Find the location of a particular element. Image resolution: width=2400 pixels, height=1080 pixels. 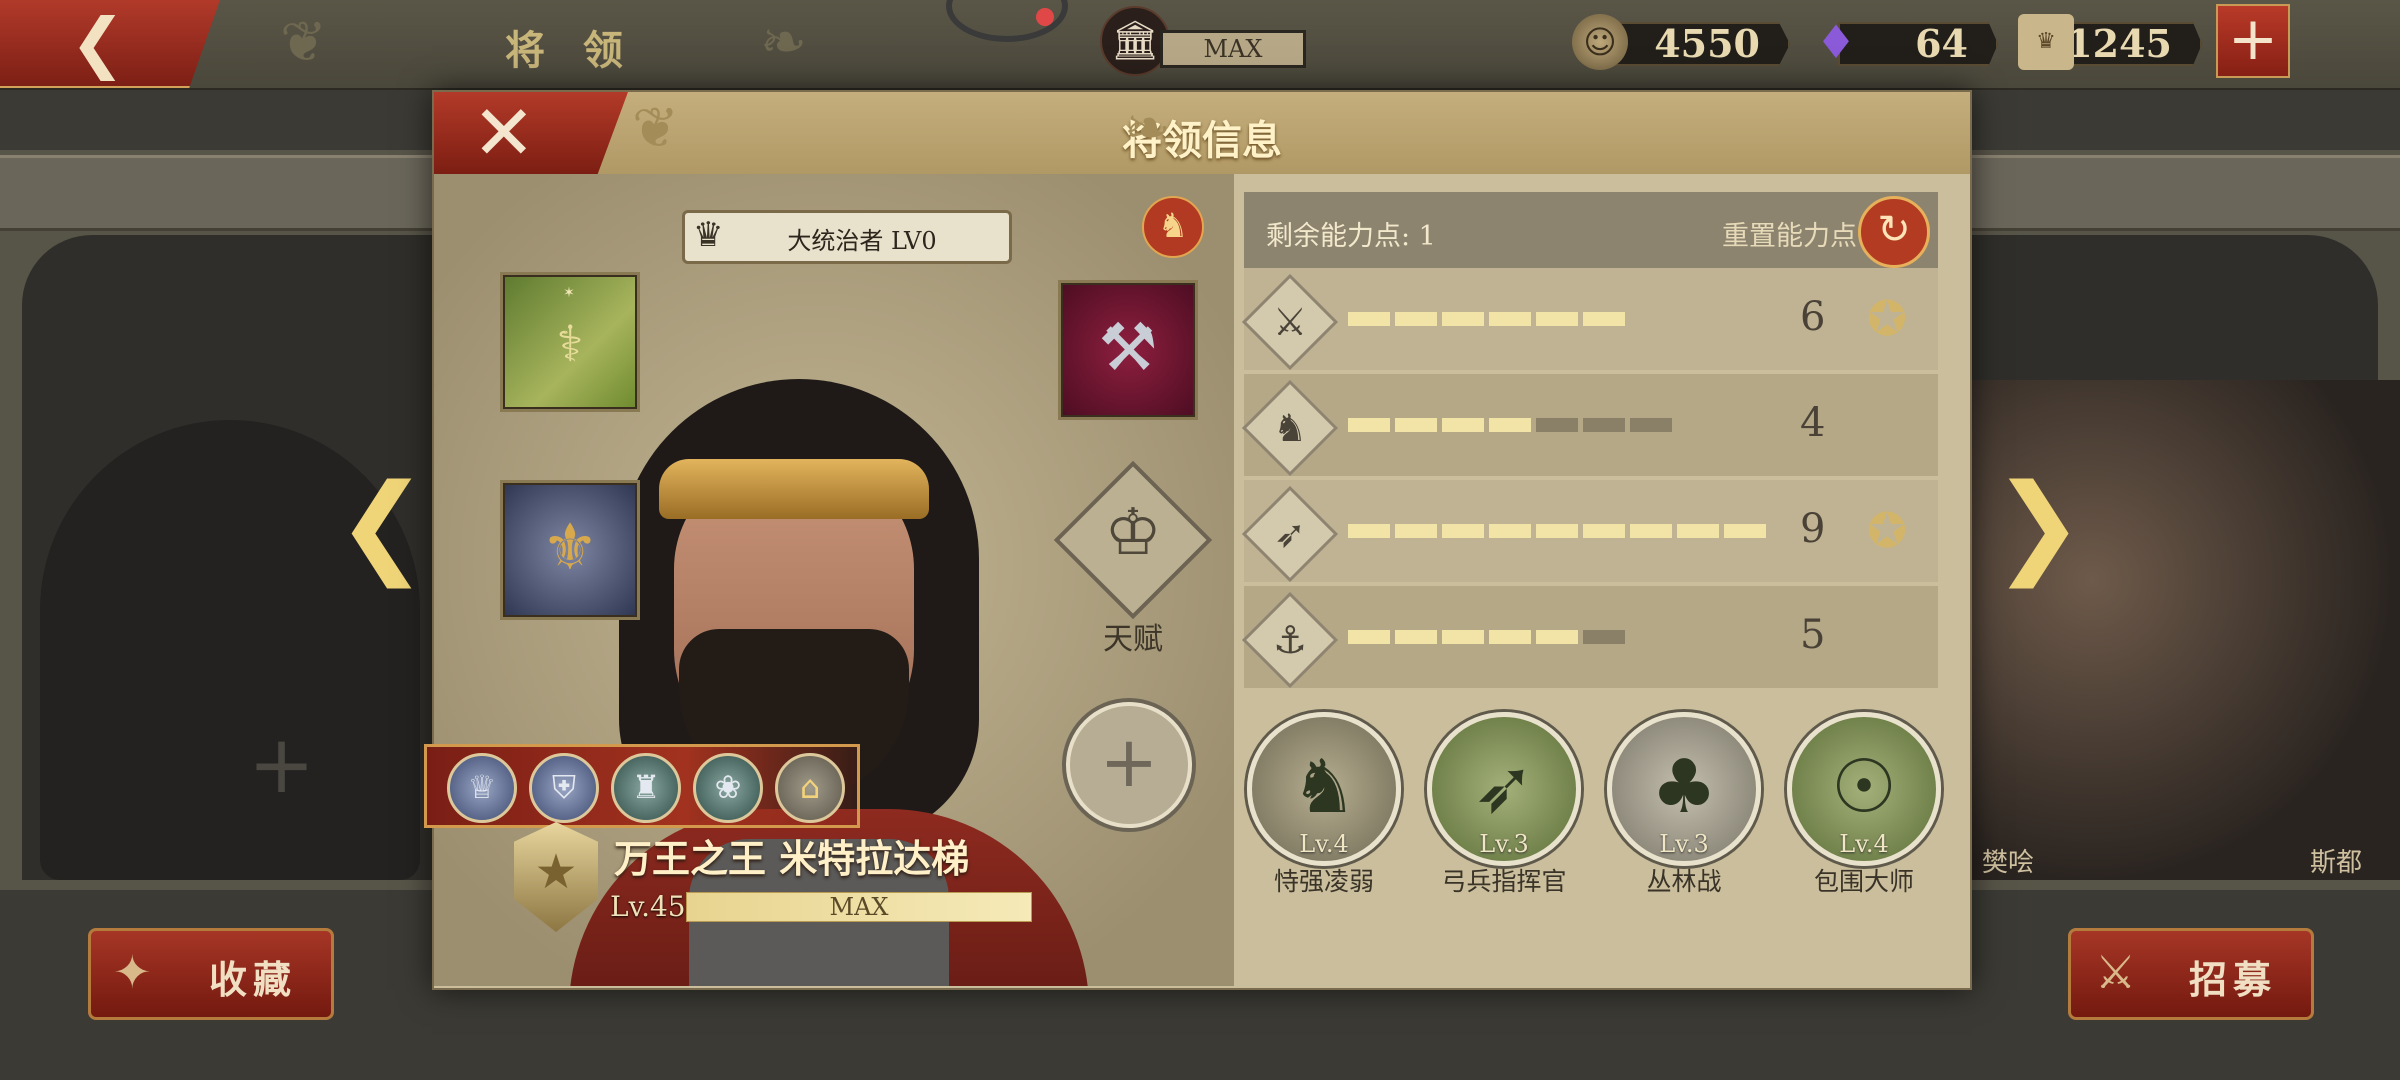

bow-icon: ➶ is located at coordinates (1290, 534).